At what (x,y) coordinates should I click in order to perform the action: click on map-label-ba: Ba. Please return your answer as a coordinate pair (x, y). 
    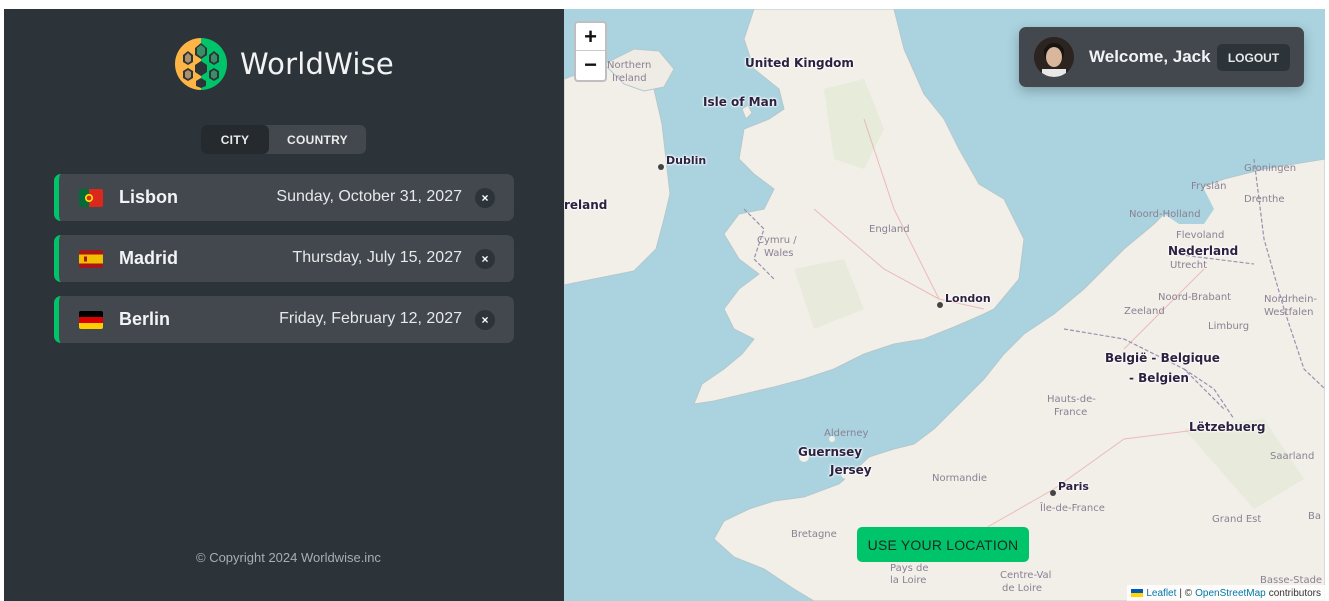
    Looking at the image, I should click on (1314, 516).